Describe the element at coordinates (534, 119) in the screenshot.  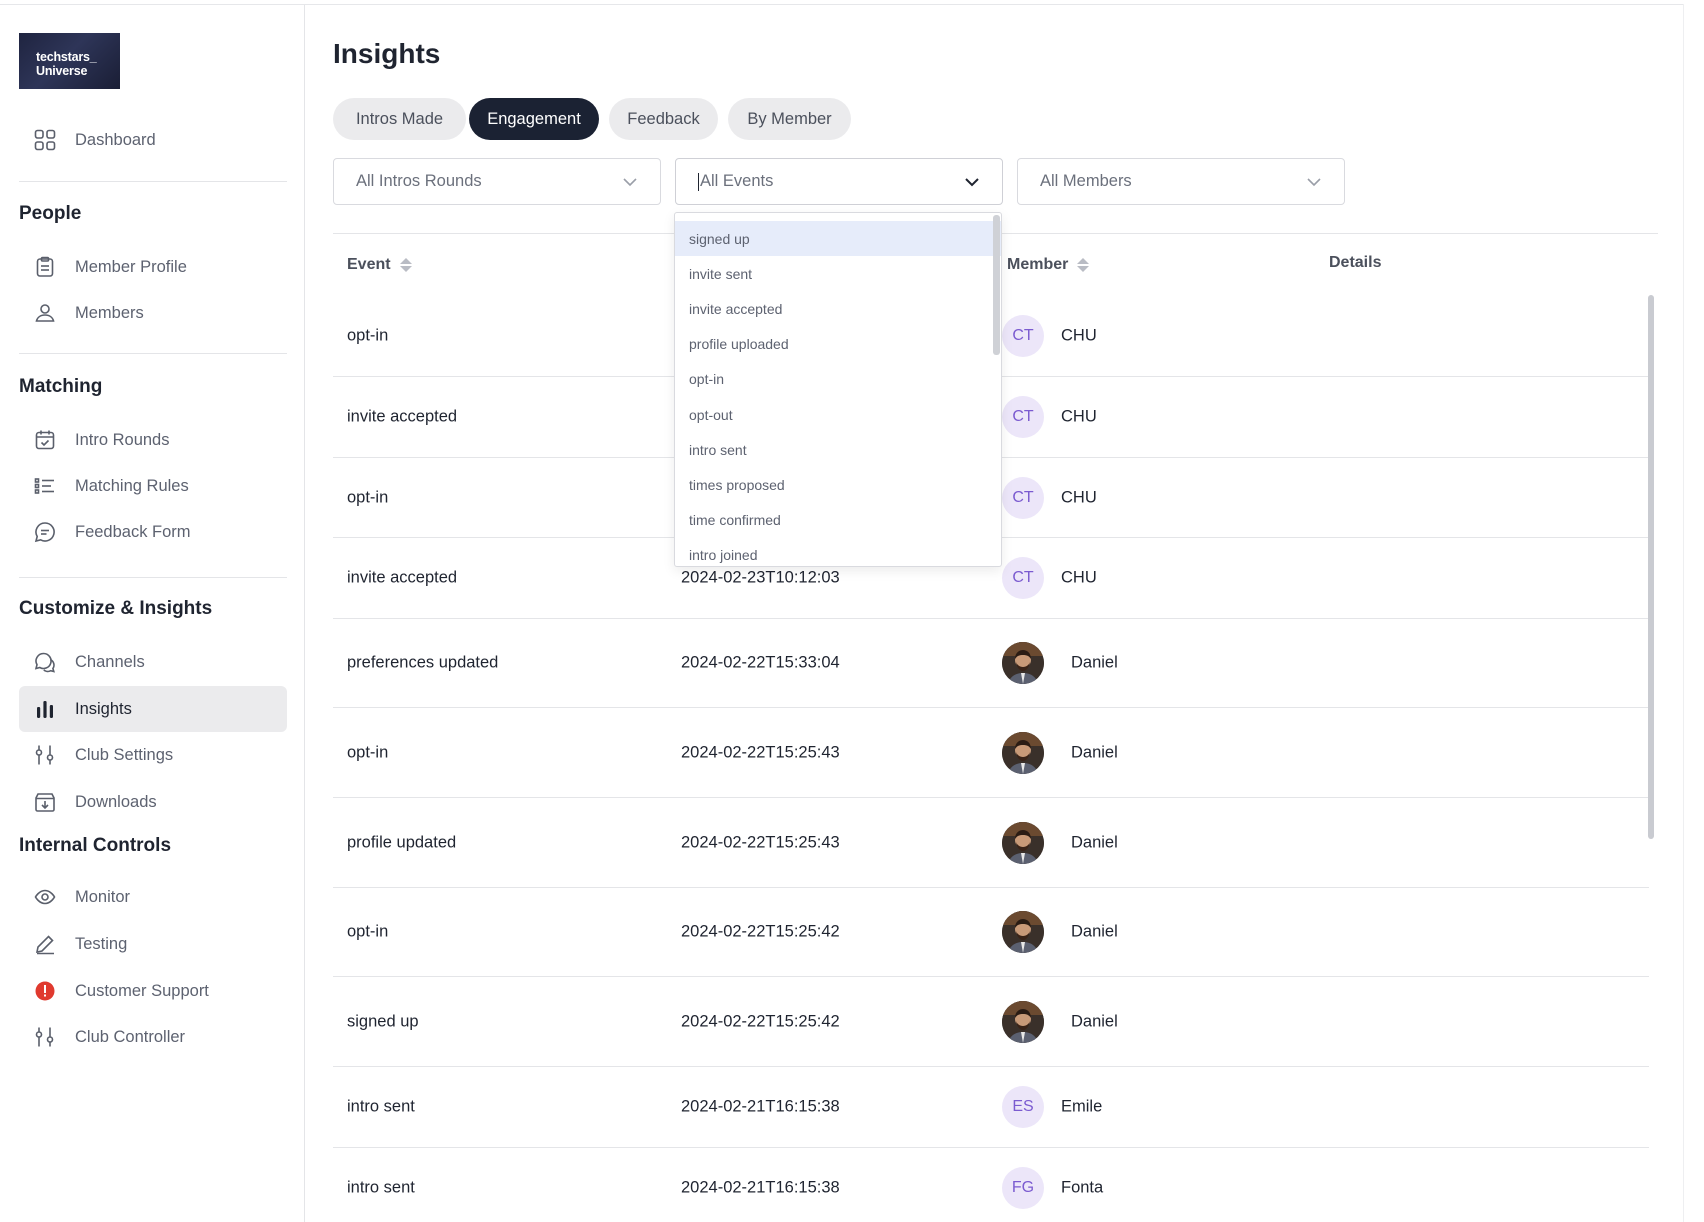
I see `tab-engagement: Engagement` at that location.